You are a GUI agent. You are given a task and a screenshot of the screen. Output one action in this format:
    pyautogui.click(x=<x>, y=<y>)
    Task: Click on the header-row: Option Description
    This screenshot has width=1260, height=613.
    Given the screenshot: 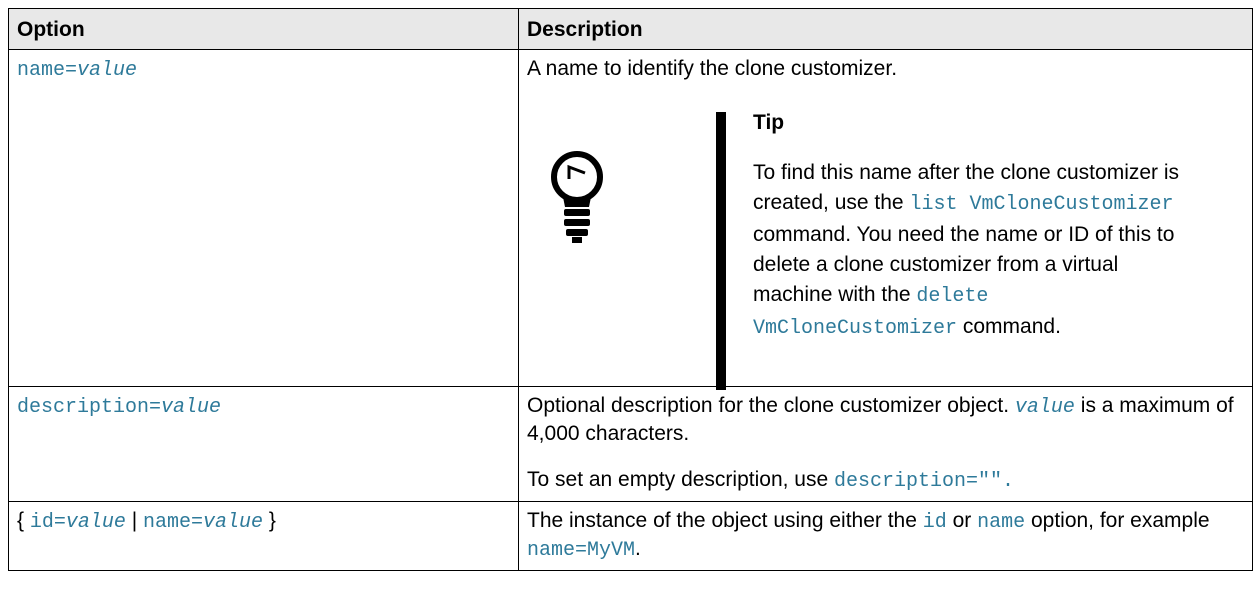 What is the action you would take?
    pyautogui.click(x=630, y=29)
    